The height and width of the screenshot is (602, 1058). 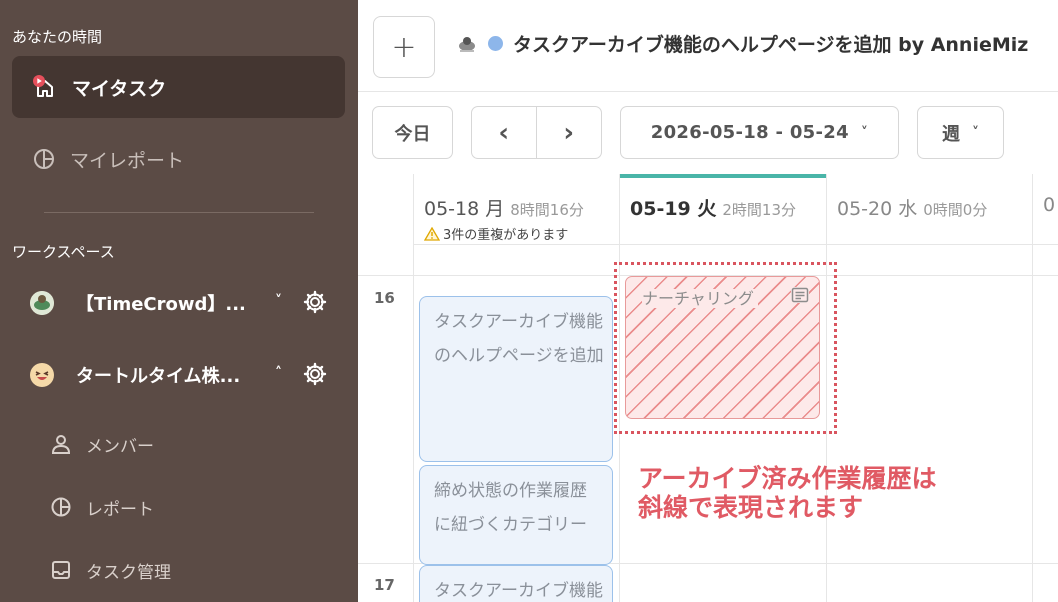 What do you see at coordinates (42, 375) in the screenshot?
I see `laughing-face-icon` at bounding box center [42, 375].